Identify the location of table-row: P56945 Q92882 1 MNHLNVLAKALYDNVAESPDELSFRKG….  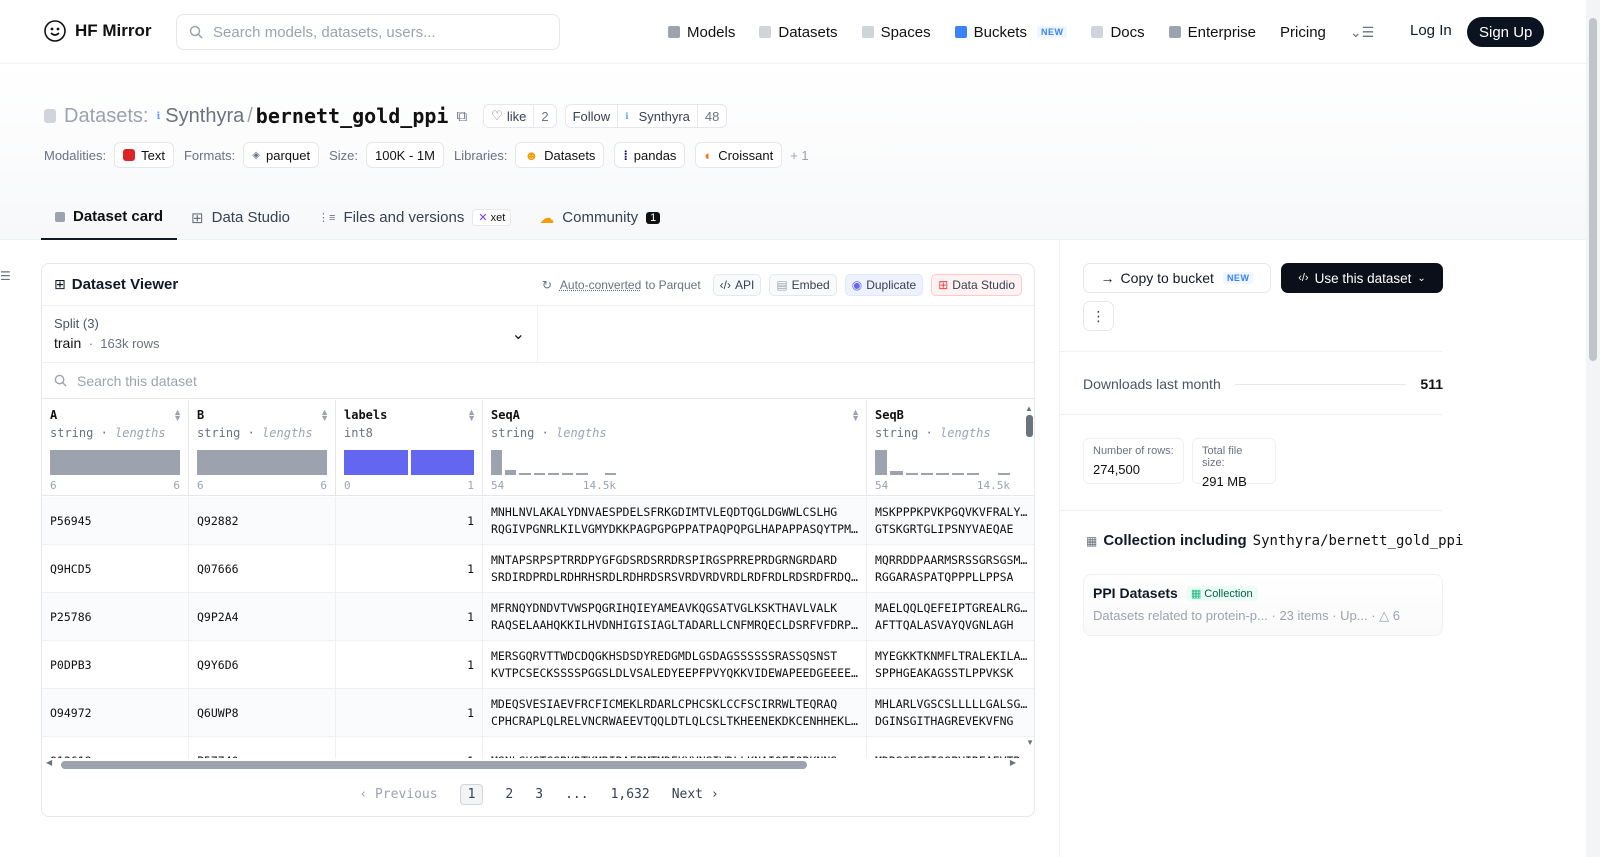
(538, 521).